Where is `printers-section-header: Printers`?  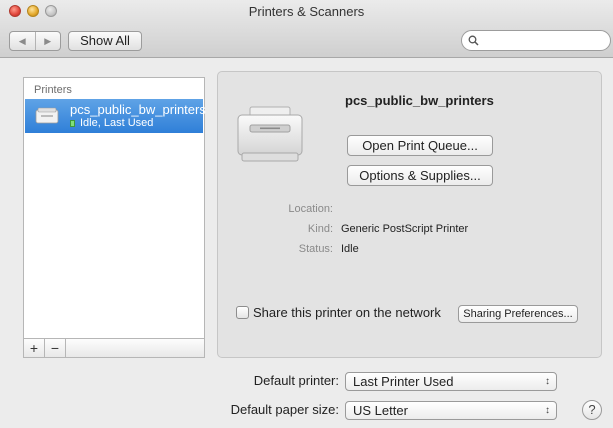
printers-section-header: Printers is located at coordinates (53, 90).